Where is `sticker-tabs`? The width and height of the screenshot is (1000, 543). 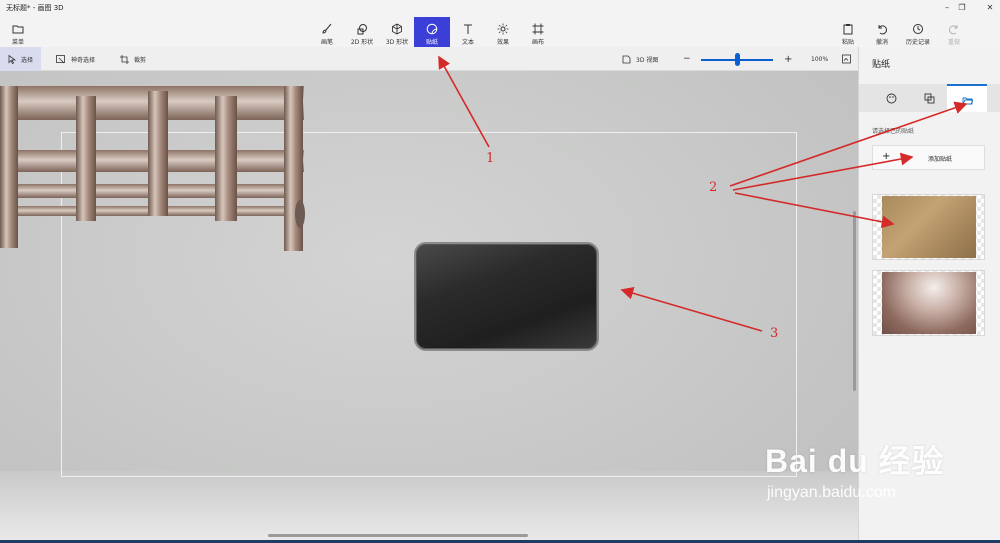
sticker-tabs is located at coordinates (929, 98).